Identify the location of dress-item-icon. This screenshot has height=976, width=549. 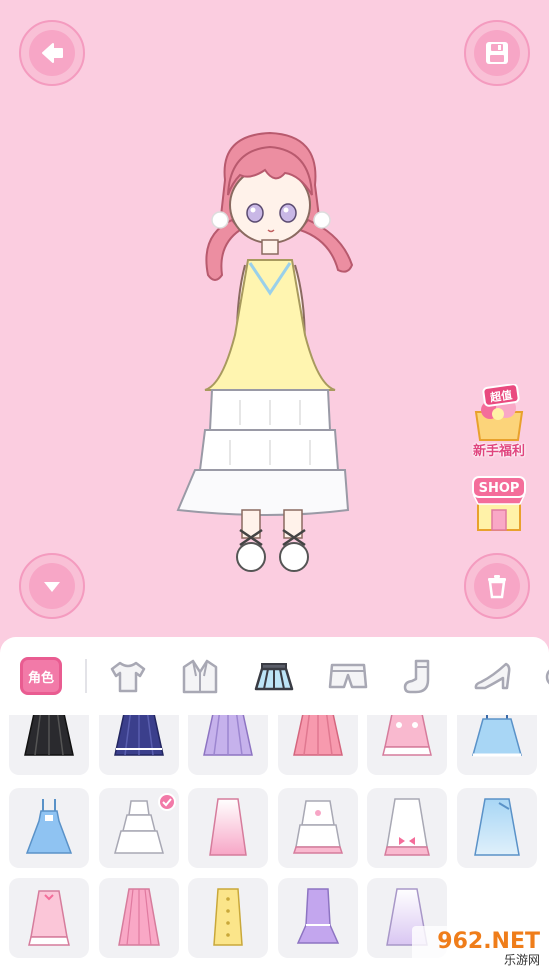
(49, 826).